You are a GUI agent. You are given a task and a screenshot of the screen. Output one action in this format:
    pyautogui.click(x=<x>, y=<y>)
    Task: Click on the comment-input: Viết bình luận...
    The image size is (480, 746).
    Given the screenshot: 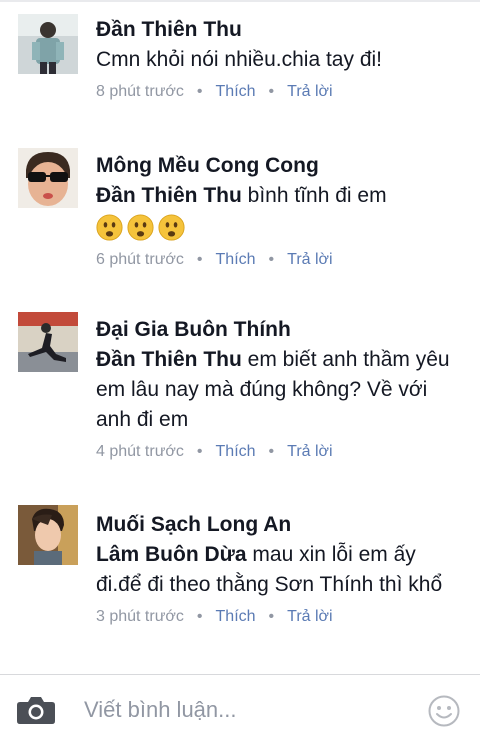 What is the action you would take?
    pyautogui.click(x=160, y=710)
    